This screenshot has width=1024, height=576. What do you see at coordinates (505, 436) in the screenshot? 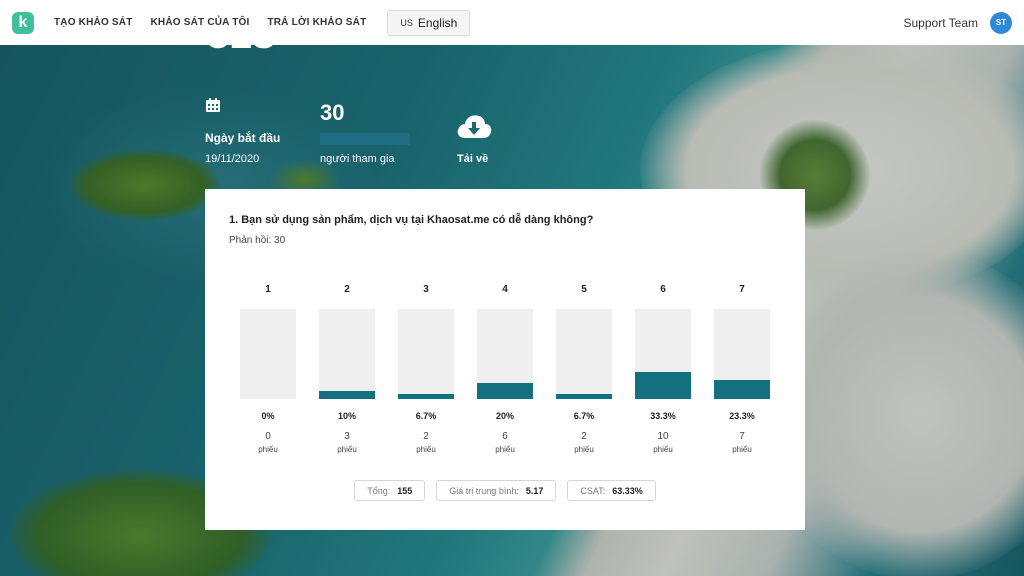
I see `vote-count: 6` at bounding box center [505, 436].